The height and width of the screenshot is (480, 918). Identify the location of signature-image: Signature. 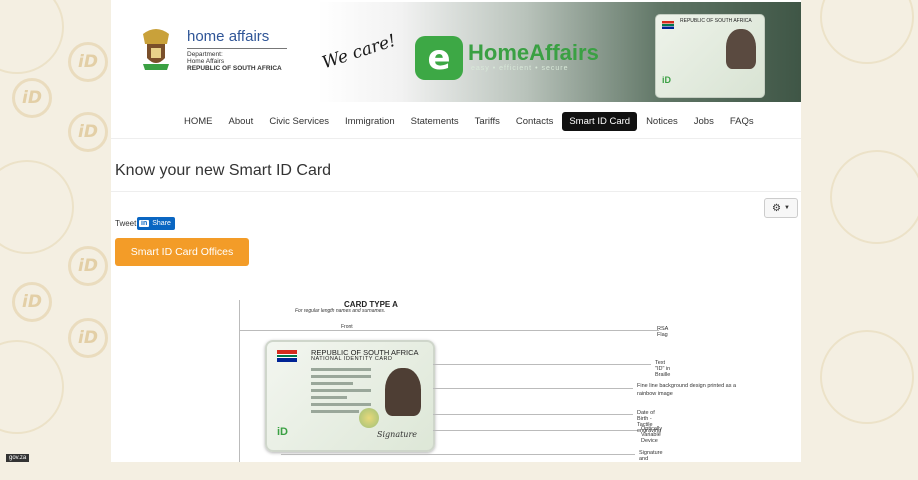
(397, 434).